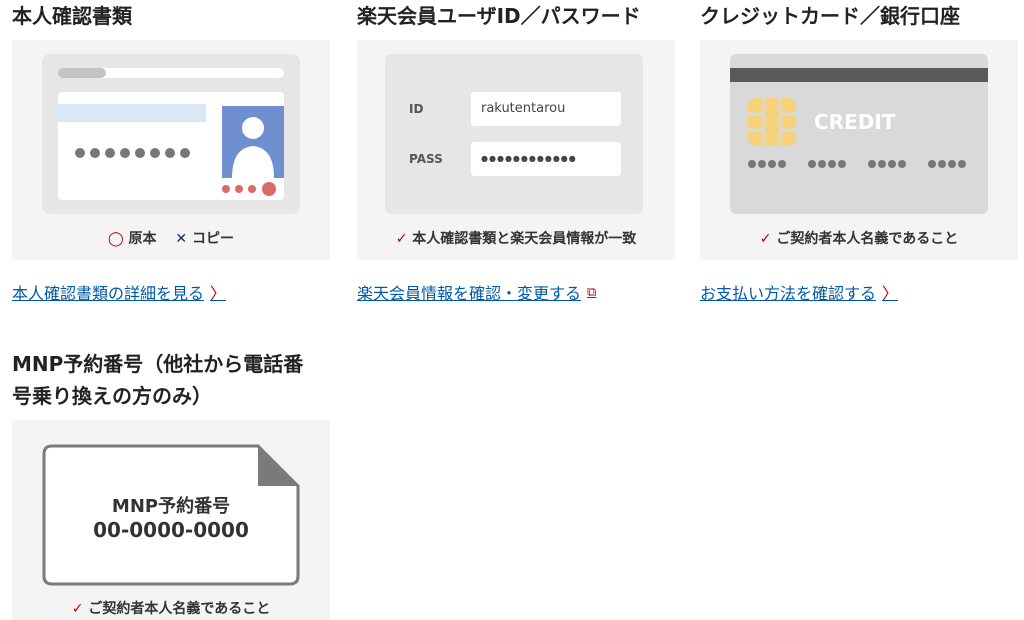 The height and width of the screenshot is (620, 1024). I want to click on illustration-panel: CREDIT ✓ ご契約者本人名義であること, so click(859, 150).